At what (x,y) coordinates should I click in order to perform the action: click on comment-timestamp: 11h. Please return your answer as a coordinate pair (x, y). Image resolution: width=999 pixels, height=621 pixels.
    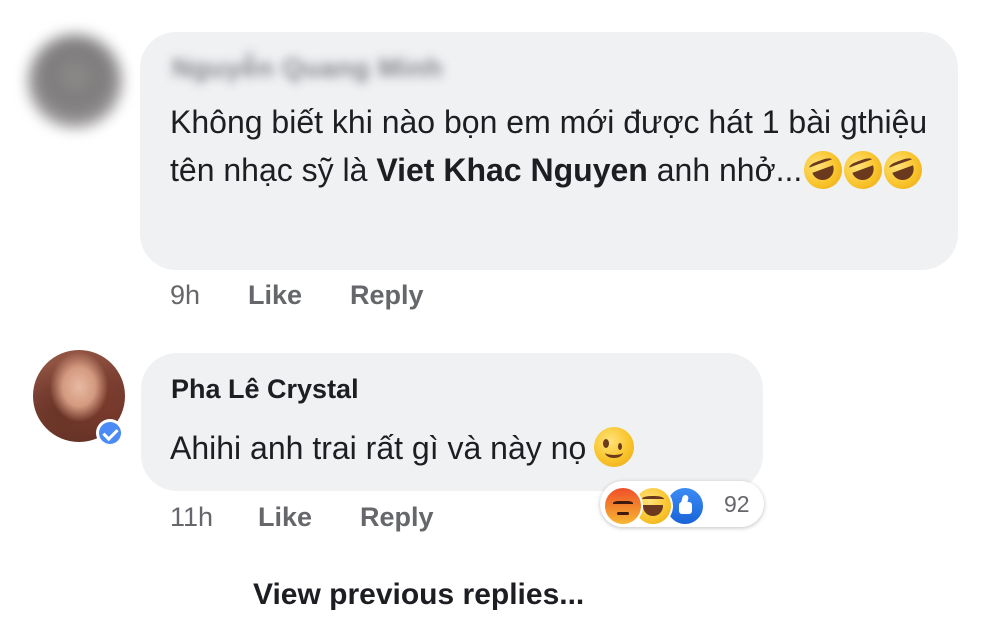
    Looking at the image, I should click on (191, 517).